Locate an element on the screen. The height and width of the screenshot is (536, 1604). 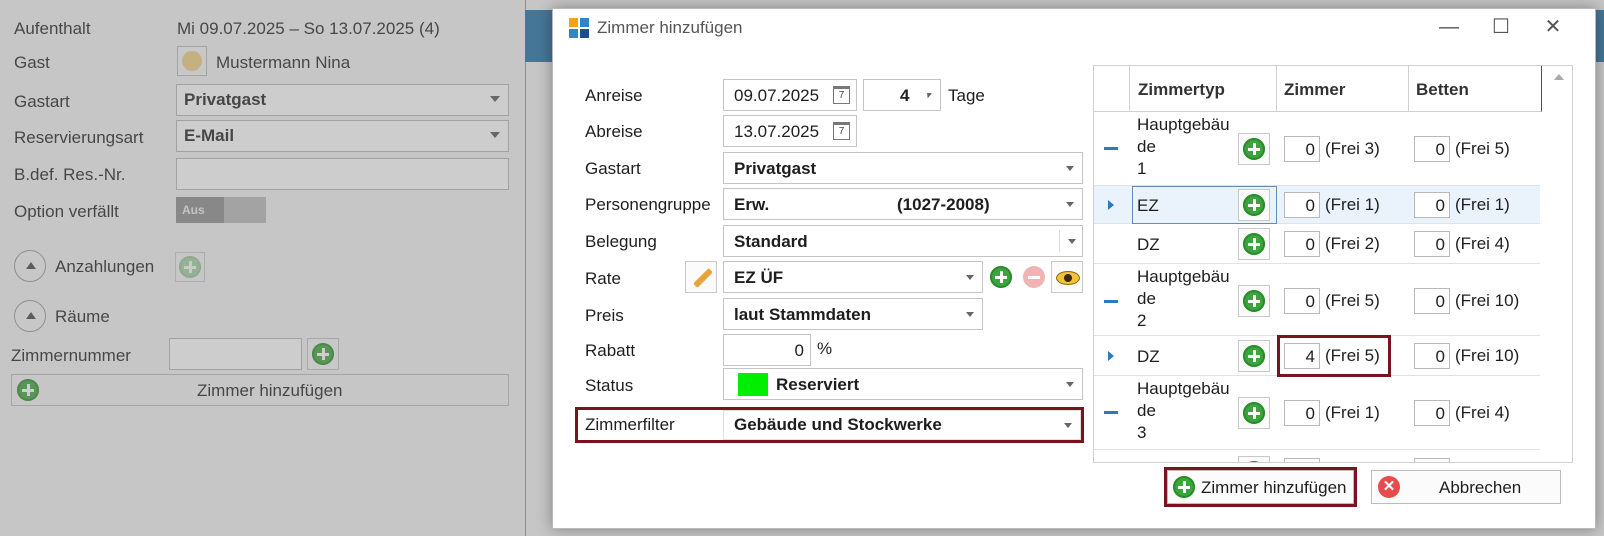
edit-rate-button is located at coordinates (701, 277).